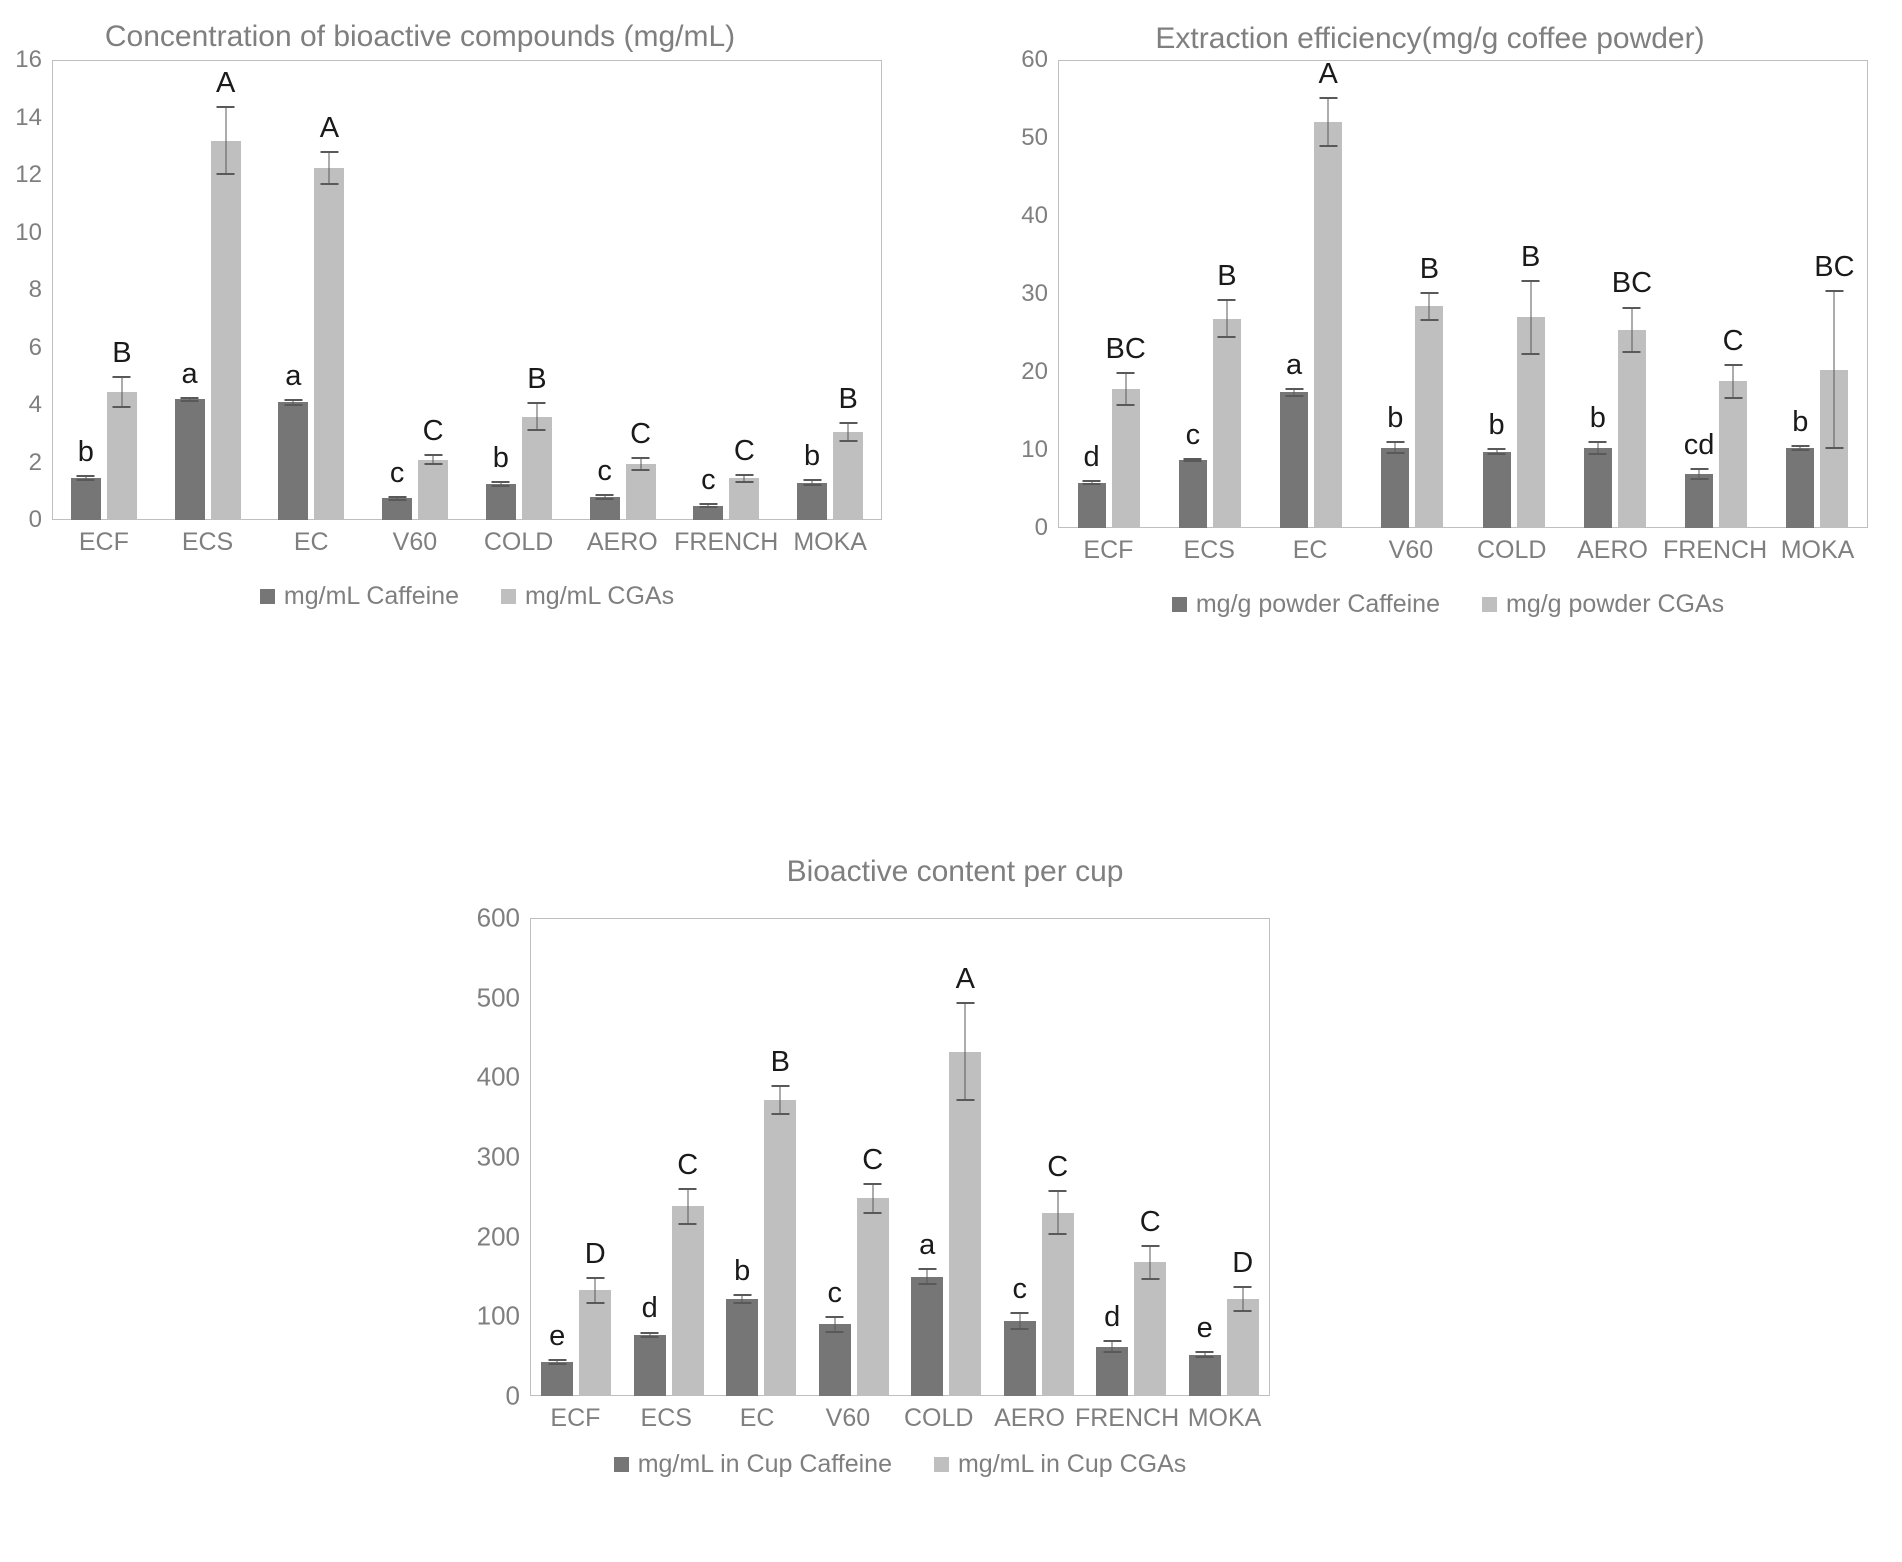 The width and height of the screenshot is (1902, 1562). Describe the element at coordinates (835, 1292) in the screenshot. I see `significance-label: c` at that location.